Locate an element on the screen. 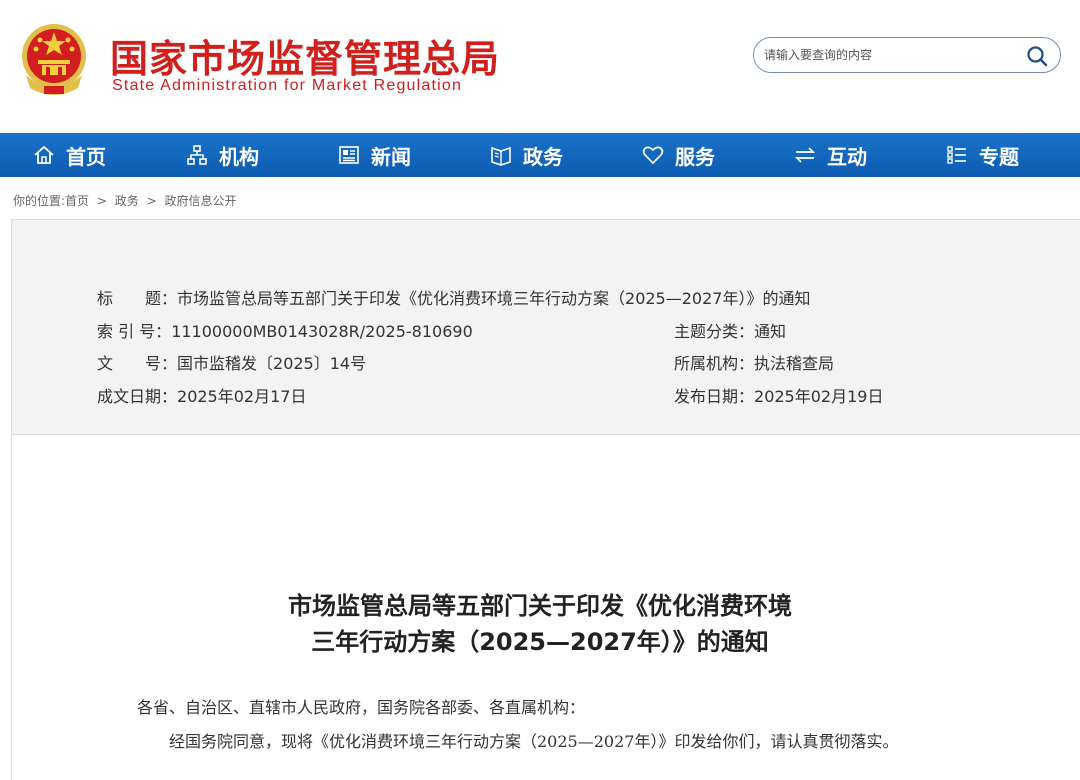  nav-item-topics: 专题 is located at coordinates (982, 155).